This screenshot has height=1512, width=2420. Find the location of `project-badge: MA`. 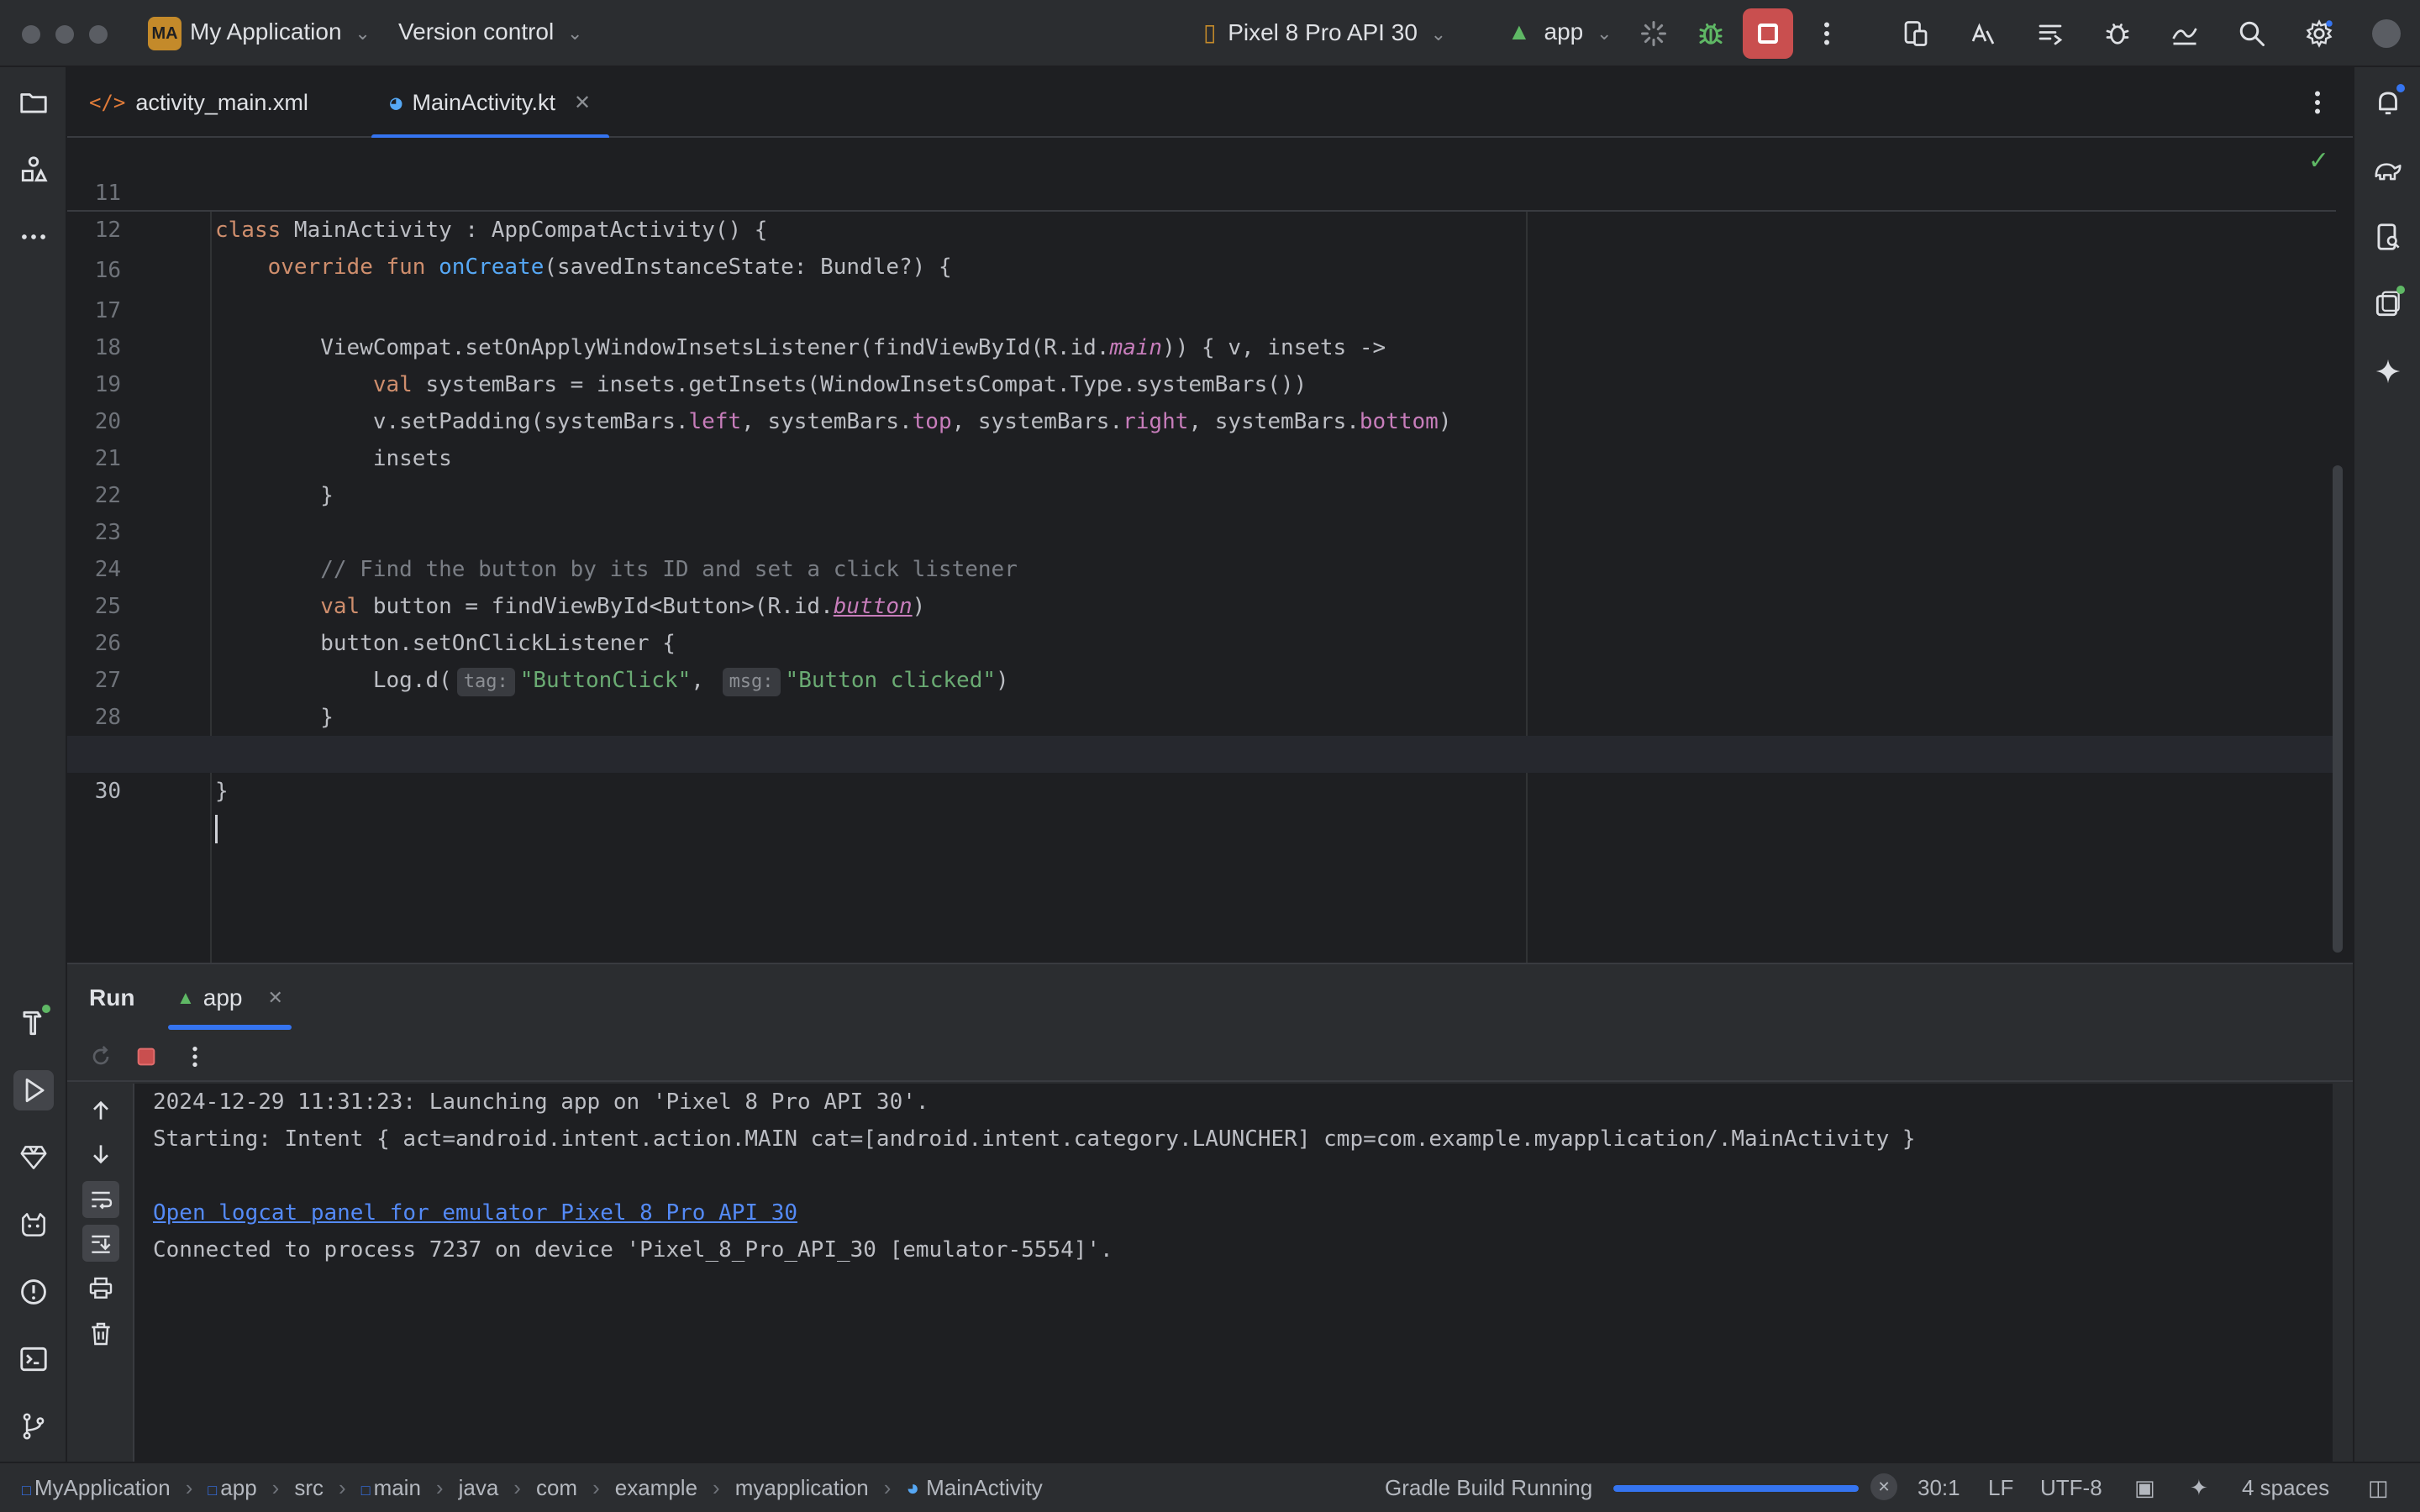

project-badge: MA is located at coordinates (165, 33).